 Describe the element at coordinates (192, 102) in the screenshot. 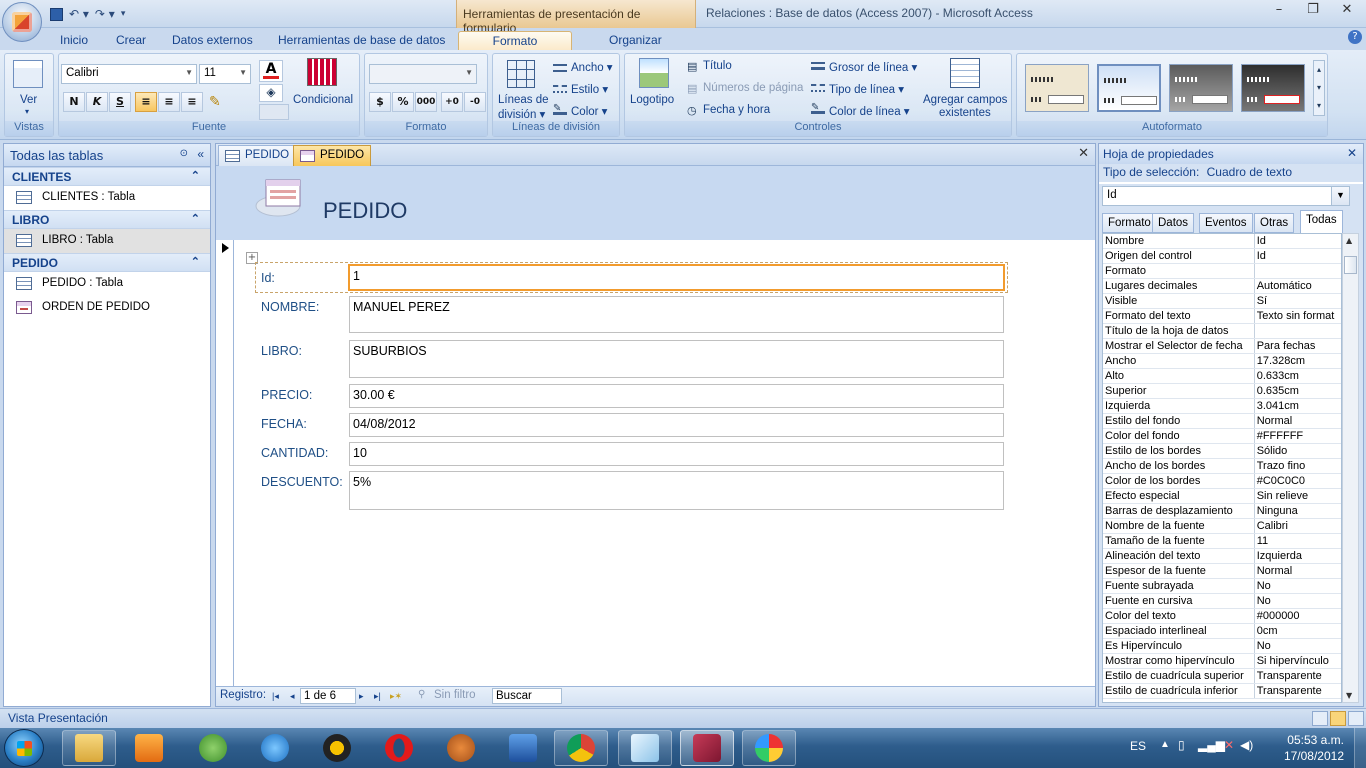

I see `align-right-button: ≡` at that location.